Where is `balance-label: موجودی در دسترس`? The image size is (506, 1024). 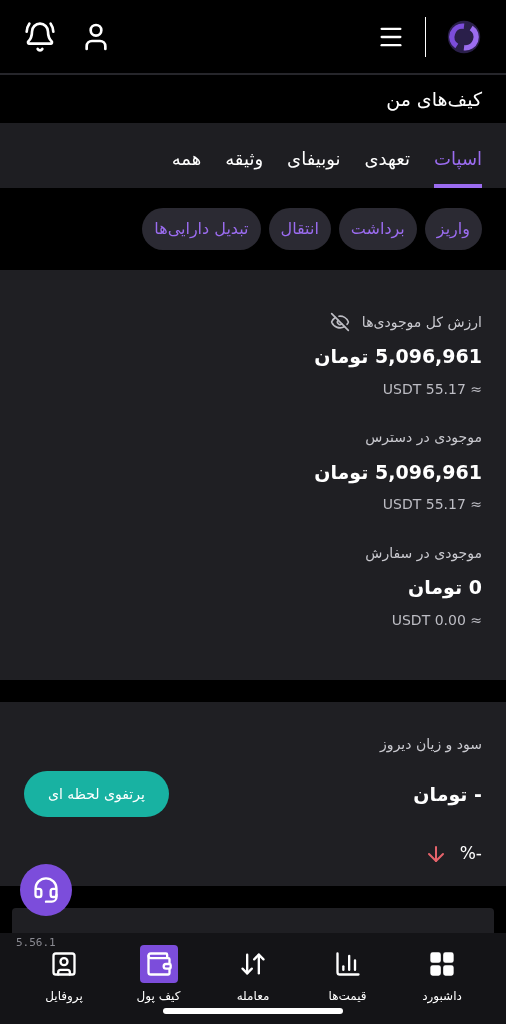 balance-label: موجودی در دسترس is located at coordinates (423, 438).